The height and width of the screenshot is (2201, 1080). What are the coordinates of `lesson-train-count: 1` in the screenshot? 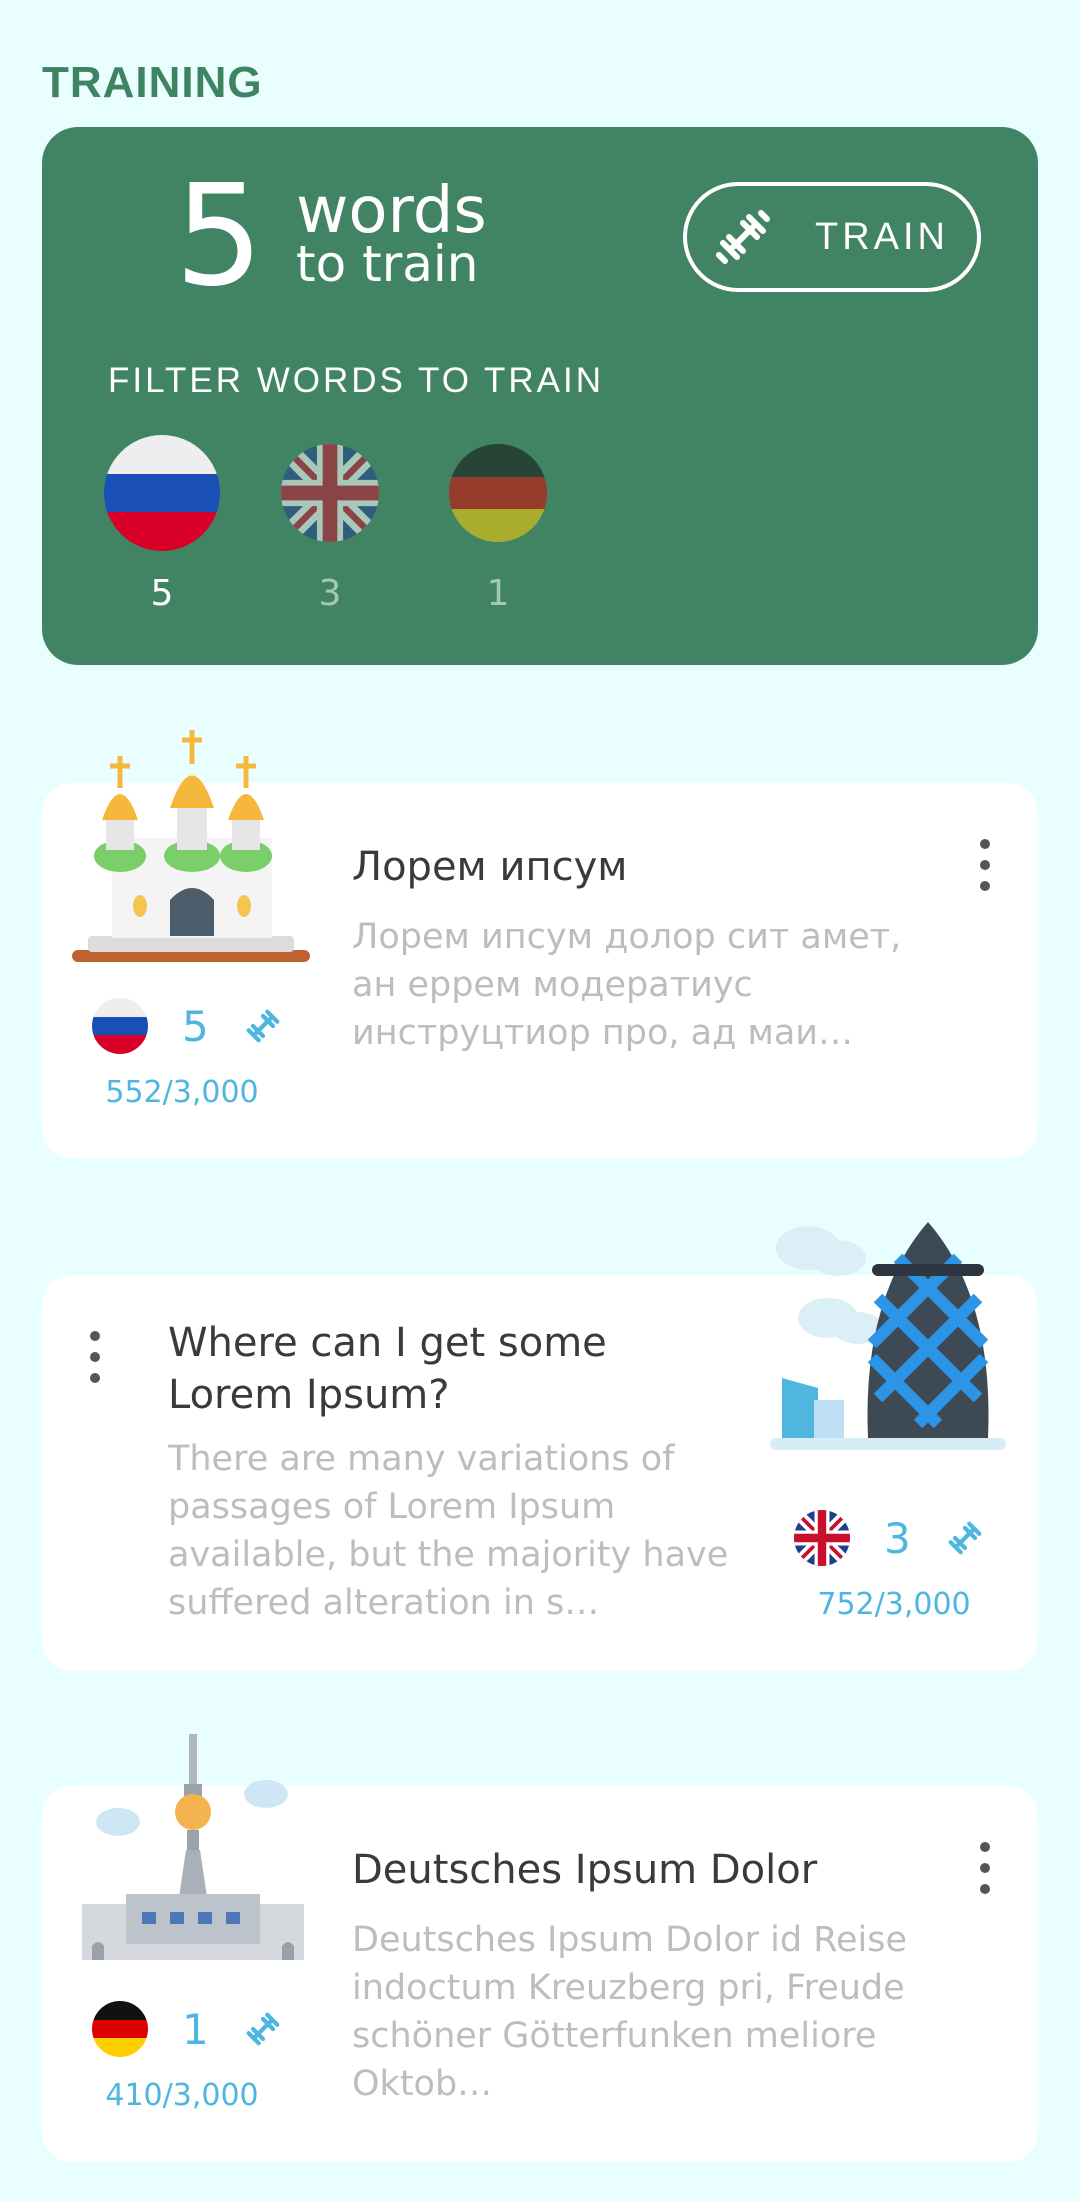 It's located at (195, 2029).